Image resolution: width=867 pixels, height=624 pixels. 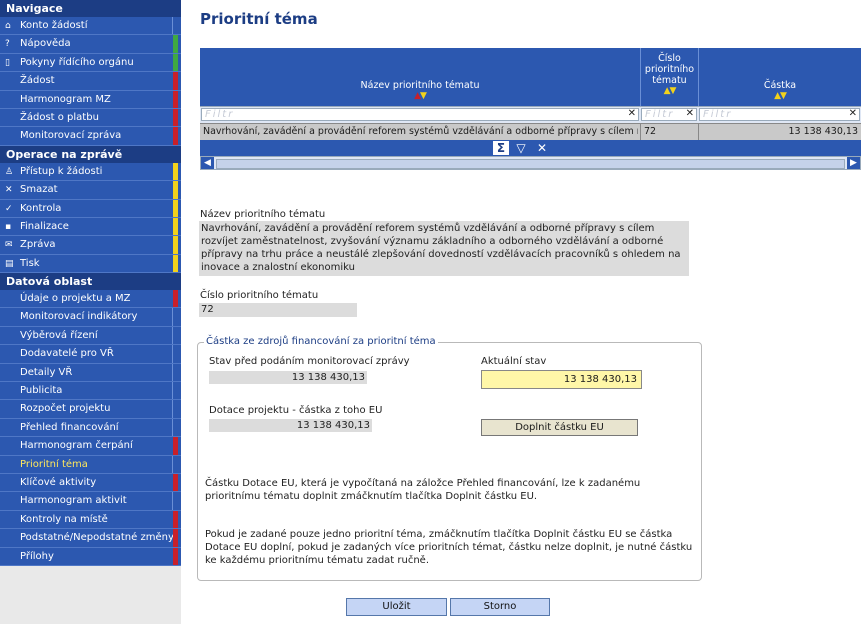 I want to click on sidebar-item-dodavatele: Dodavatelé pro VŘ, so click(x=90, y=354).